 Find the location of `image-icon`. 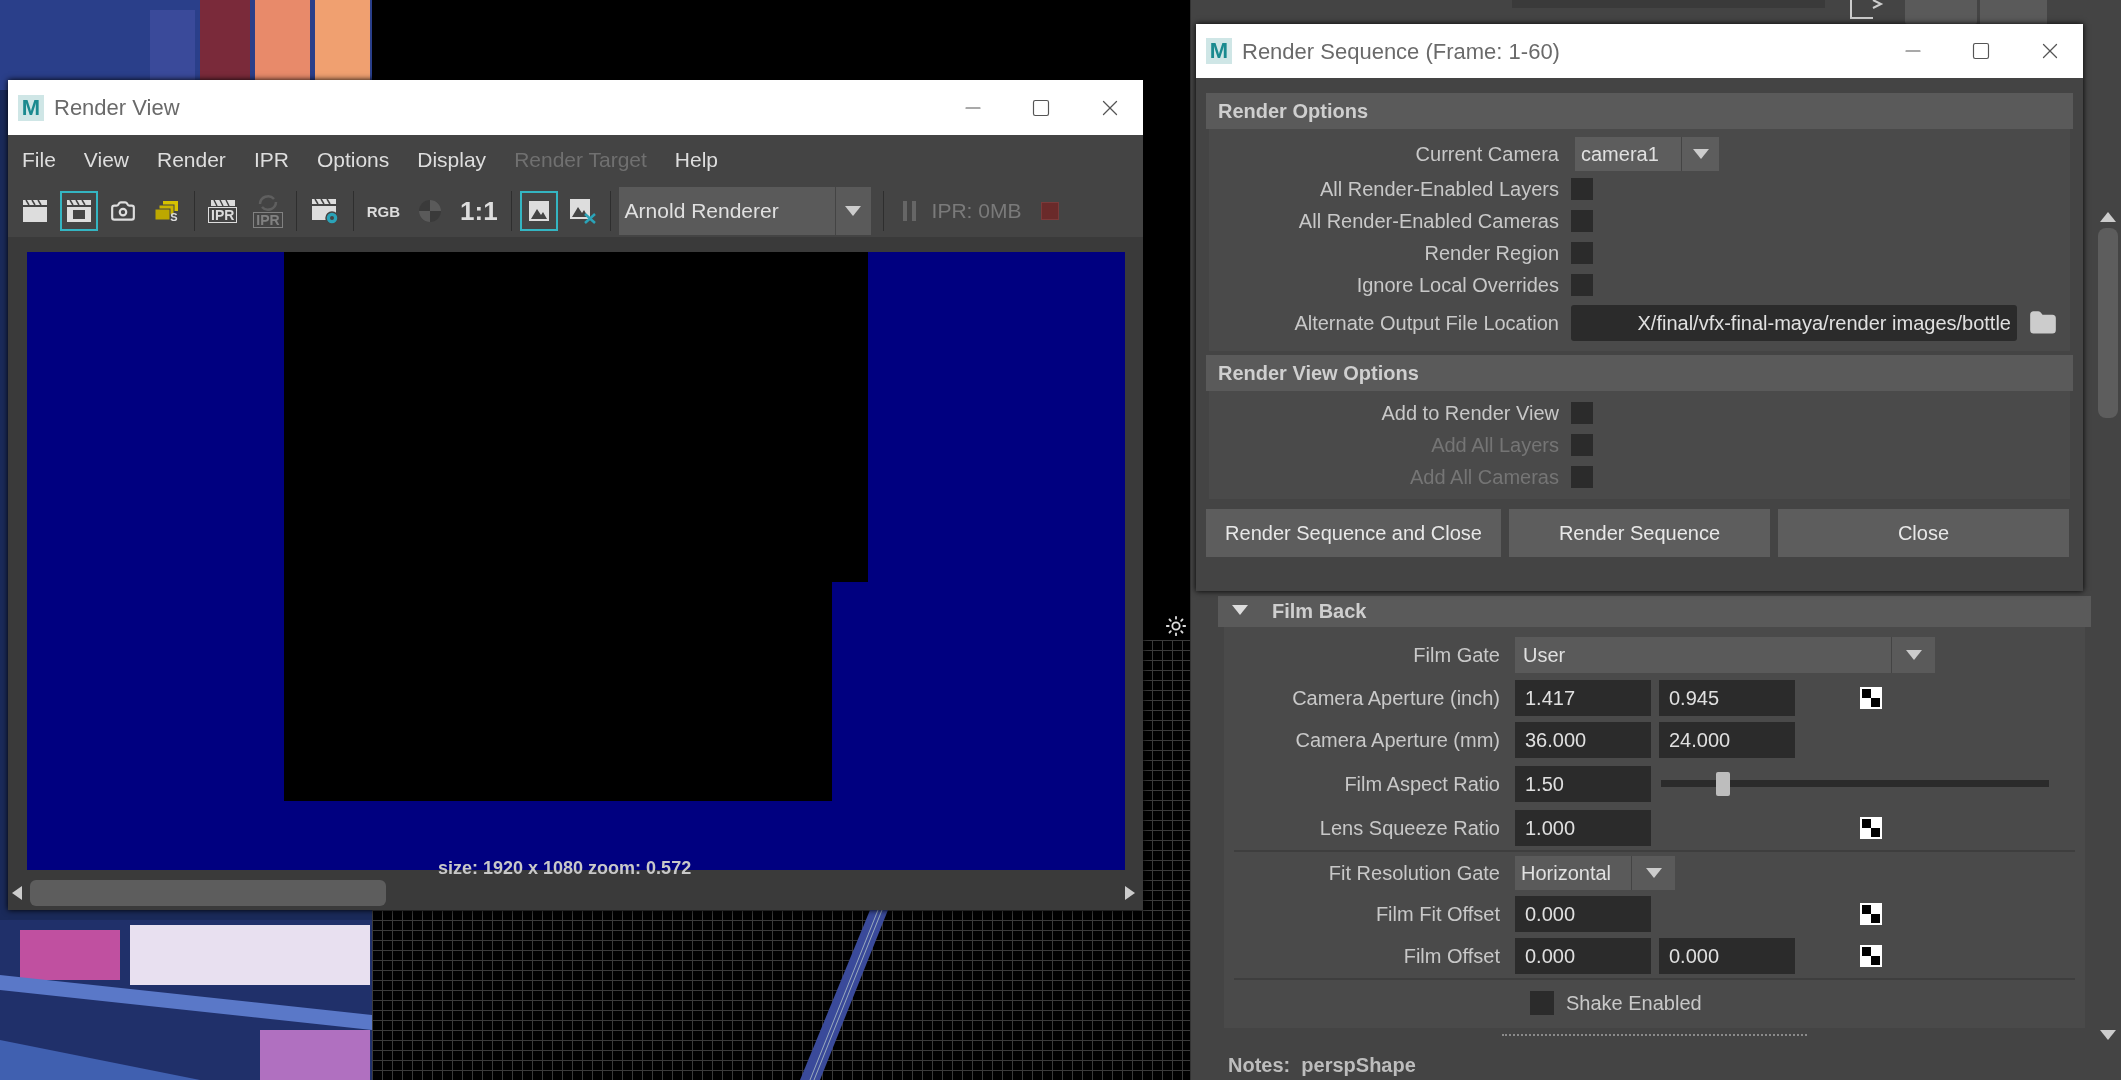

image-icon is located at coordinates (538, 211).